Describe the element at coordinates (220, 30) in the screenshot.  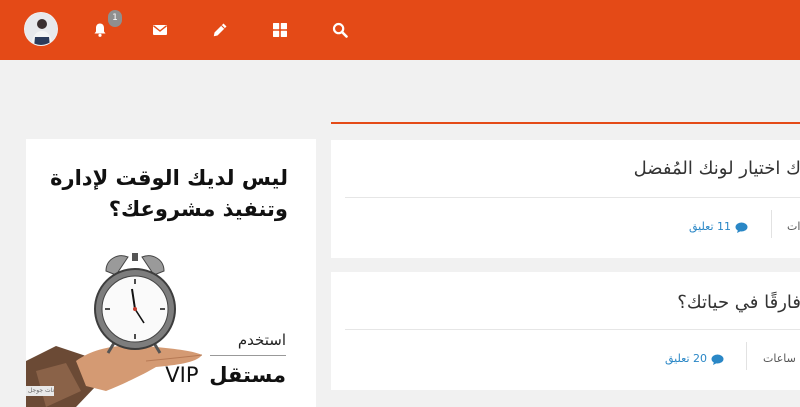
I see `pencil-icon` at that location.